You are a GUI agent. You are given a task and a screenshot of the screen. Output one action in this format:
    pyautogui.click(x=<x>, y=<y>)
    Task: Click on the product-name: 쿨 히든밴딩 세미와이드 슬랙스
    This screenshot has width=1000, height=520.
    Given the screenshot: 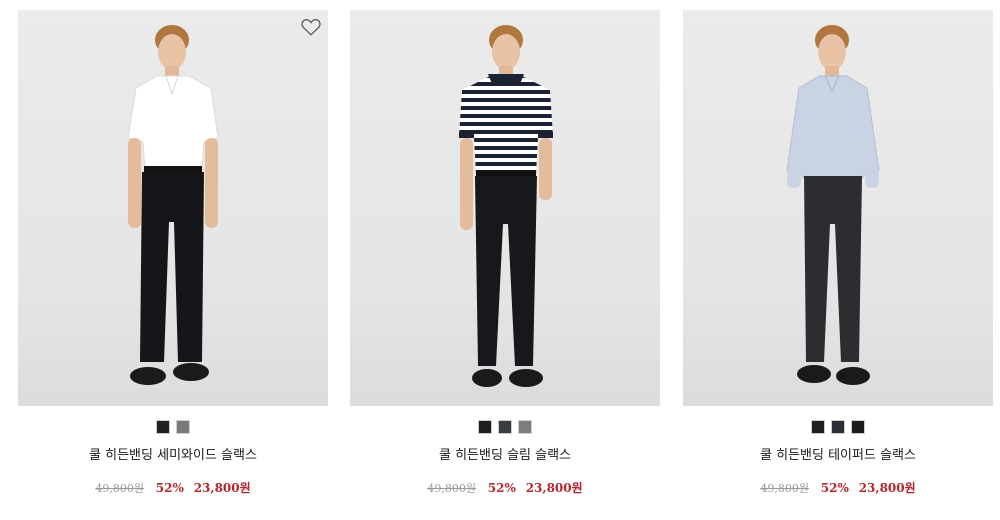 What is the action you would take?
    pyautogui.click(x=173, y=453)
    